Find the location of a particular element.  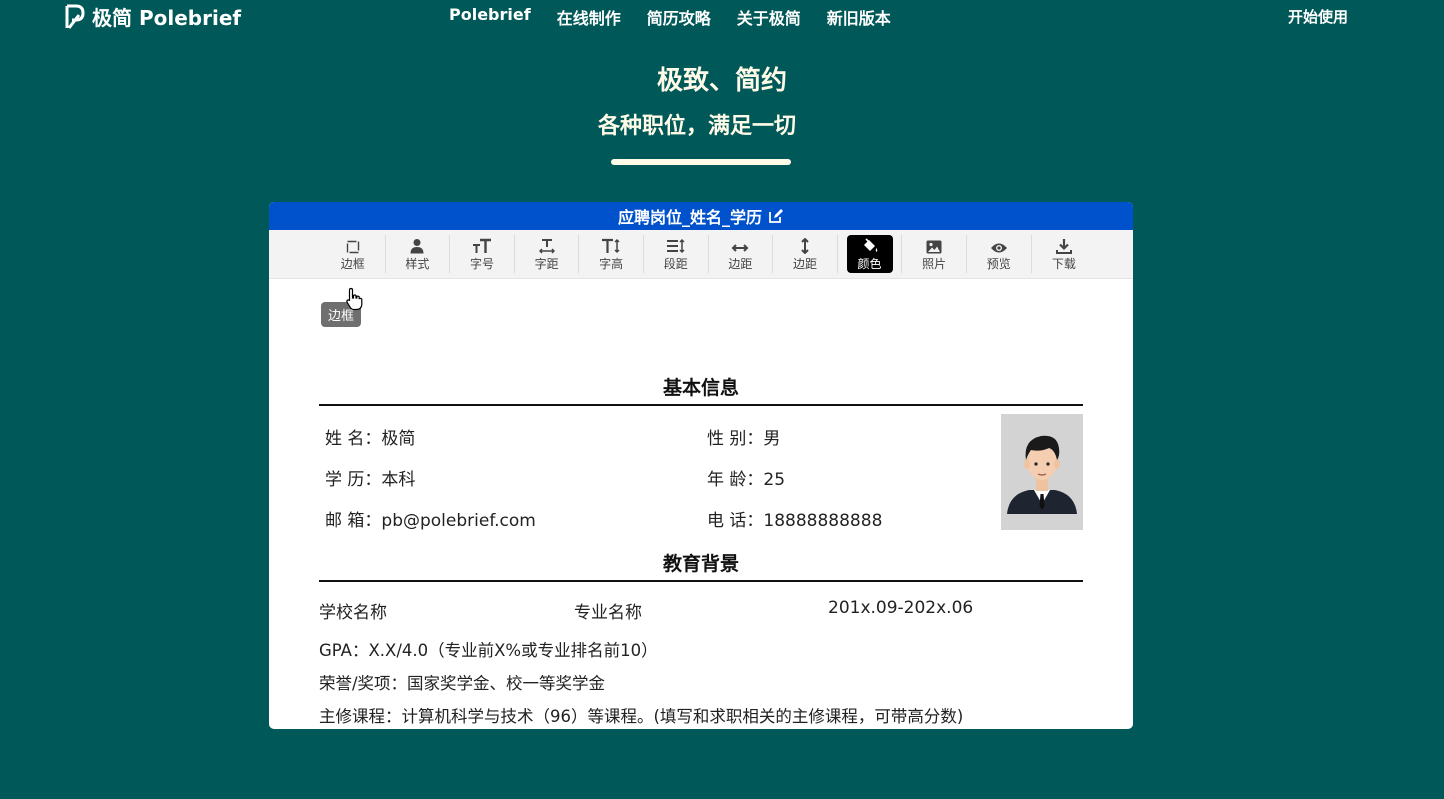

toolbar-label: 段距 is located at coordinates (675, 264).